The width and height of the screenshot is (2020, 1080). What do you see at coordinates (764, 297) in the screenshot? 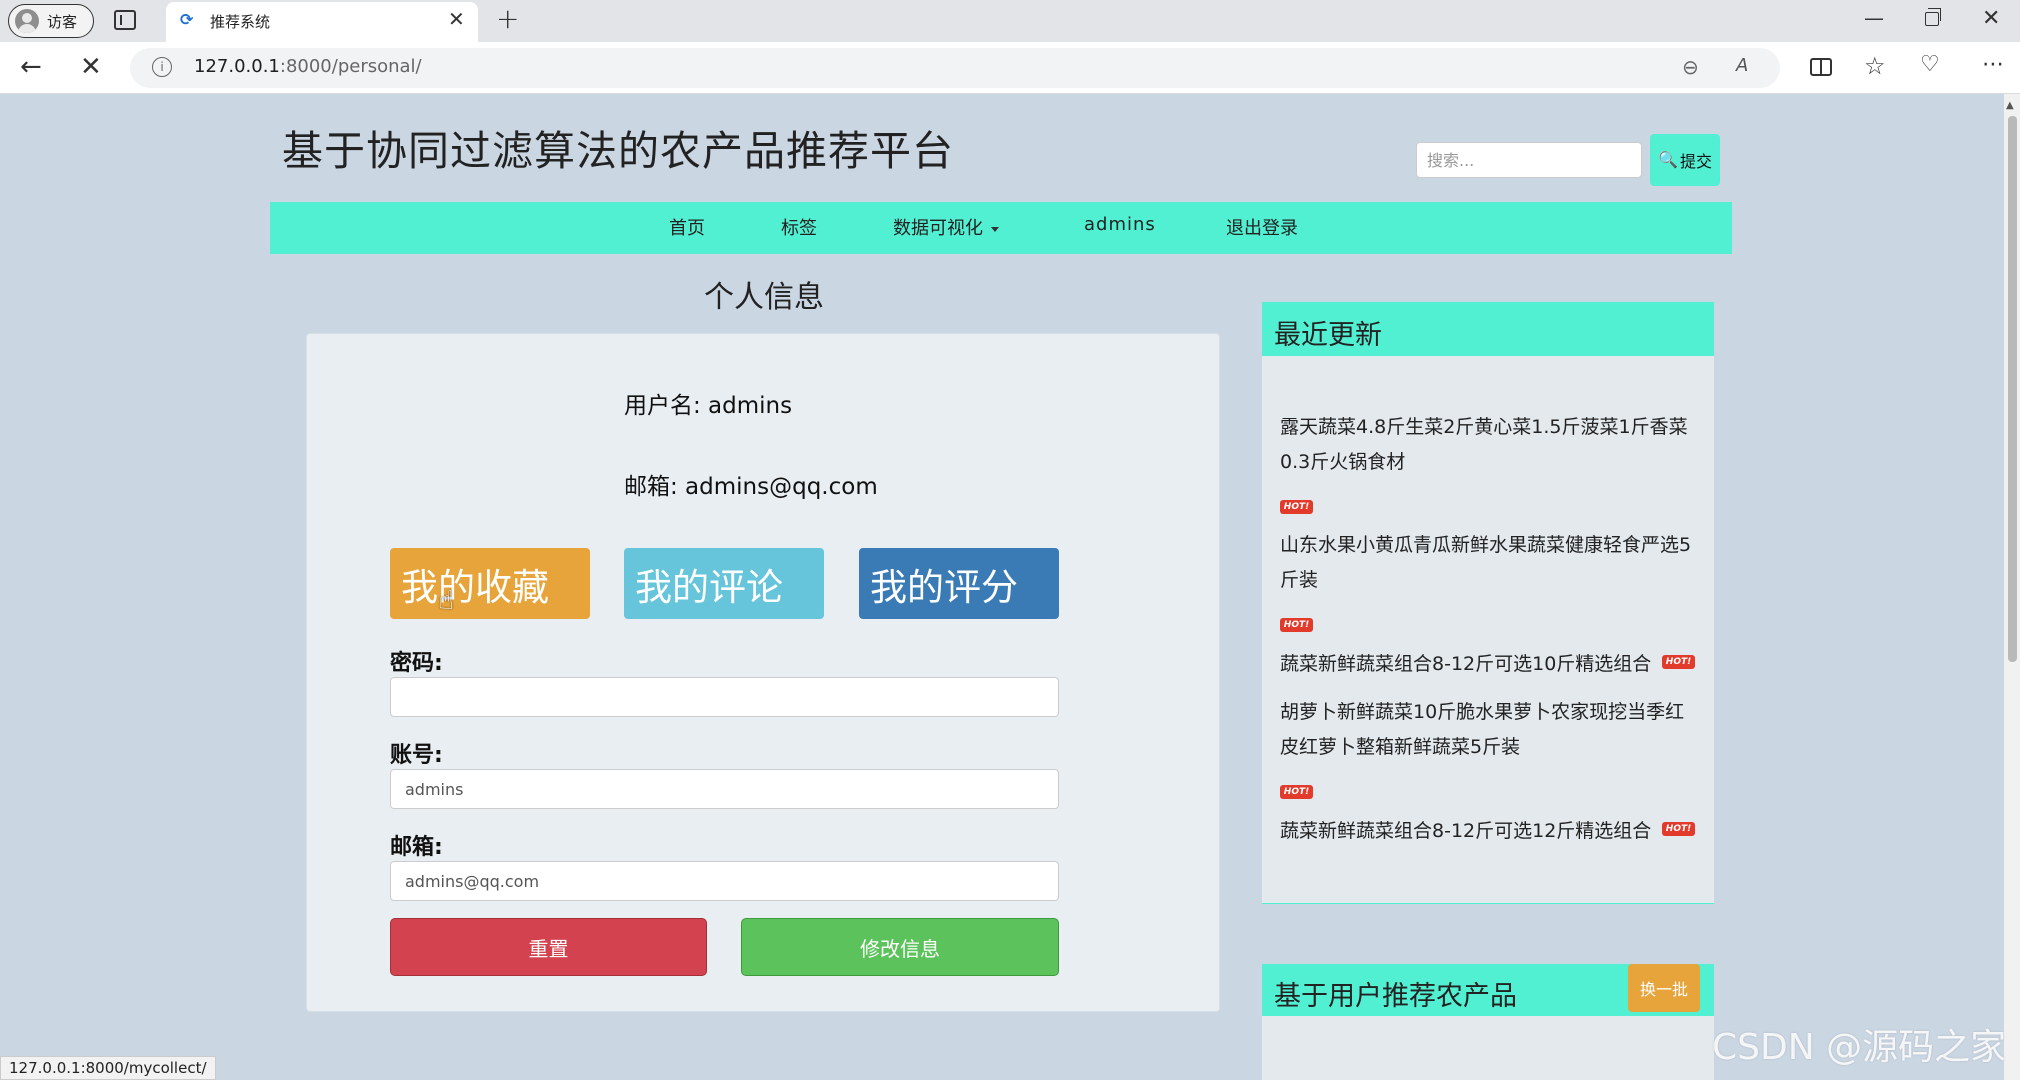
I see `personal-heading: 个人信息` at bounding box center [764, 297].